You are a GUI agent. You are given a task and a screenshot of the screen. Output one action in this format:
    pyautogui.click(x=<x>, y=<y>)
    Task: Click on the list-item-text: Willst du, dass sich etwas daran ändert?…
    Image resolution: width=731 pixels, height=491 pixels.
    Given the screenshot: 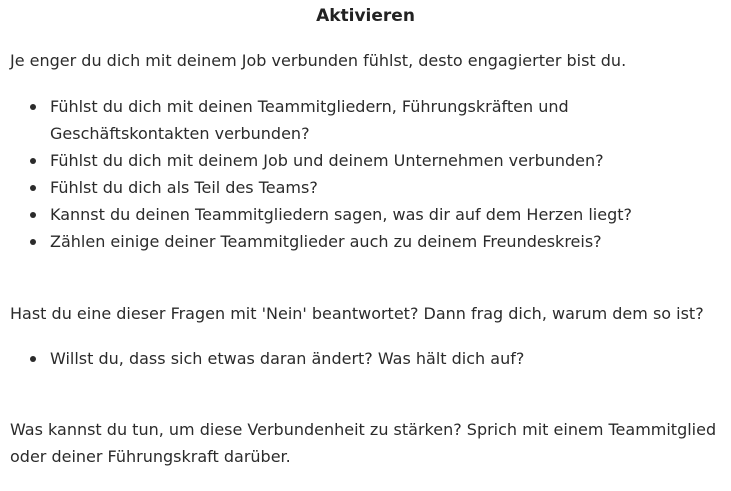 What is the action you would take?
    pyautogui.click(x=287, y=358)
    